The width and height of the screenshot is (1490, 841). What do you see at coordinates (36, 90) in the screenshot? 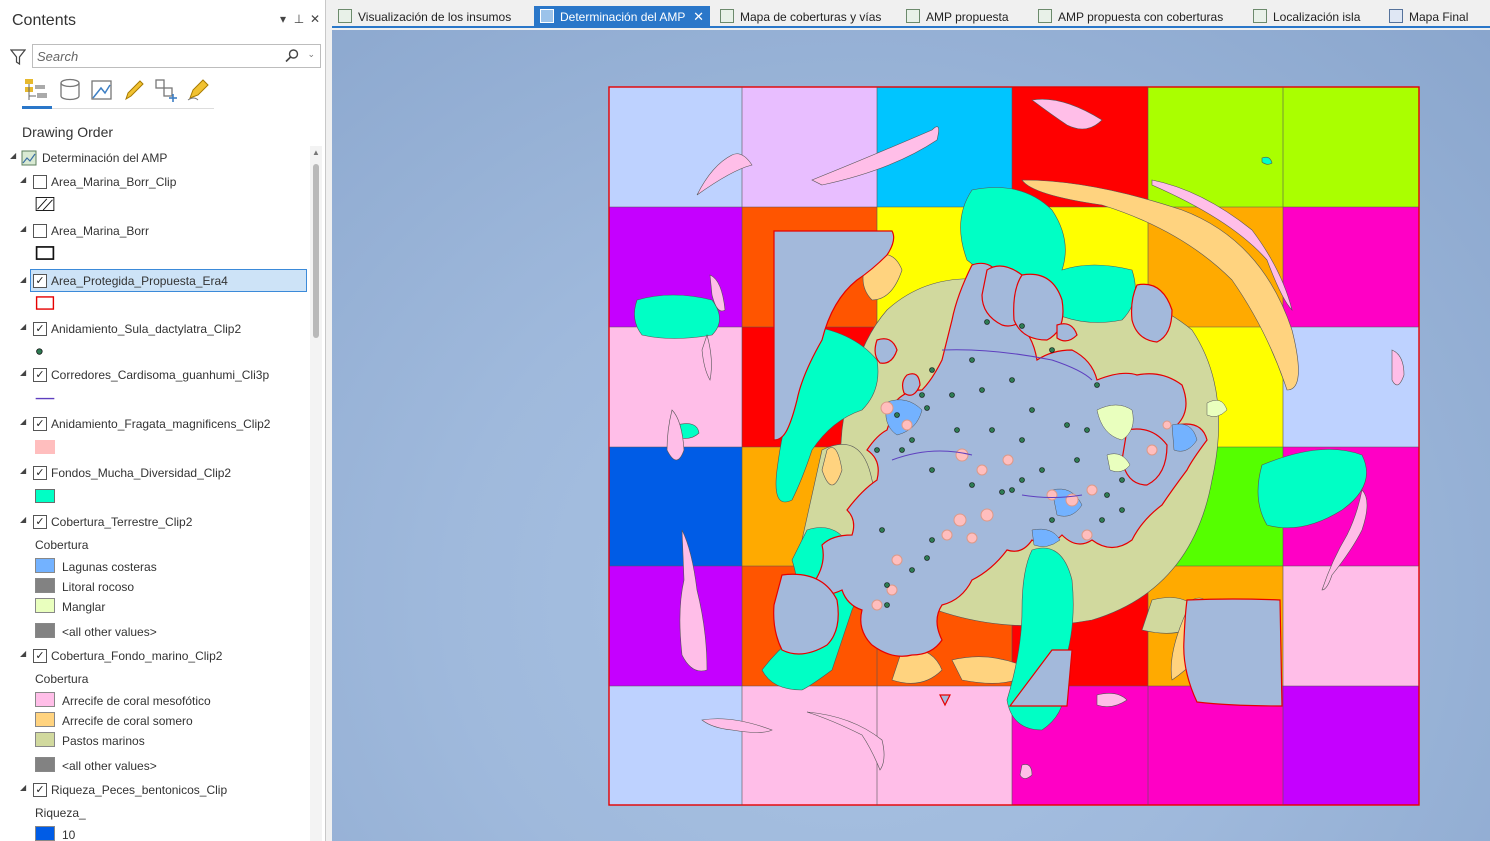
I see `list-by-drawing-order-icon` at bounding box center [36, 90].